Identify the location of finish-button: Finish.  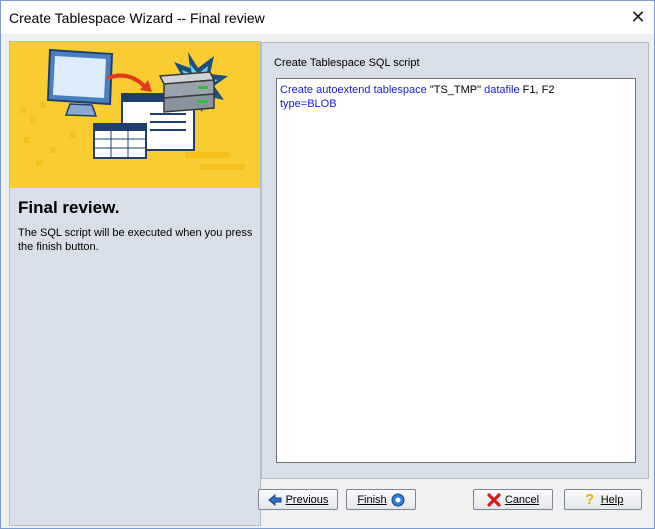
(381, 499).